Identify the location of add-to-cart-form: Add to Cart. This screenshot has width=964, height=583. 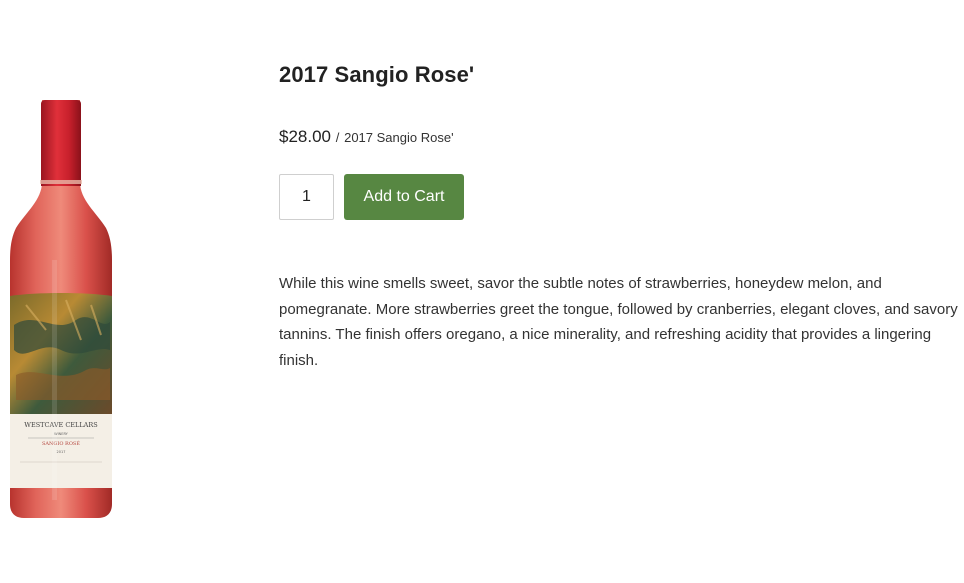
(371, 197).